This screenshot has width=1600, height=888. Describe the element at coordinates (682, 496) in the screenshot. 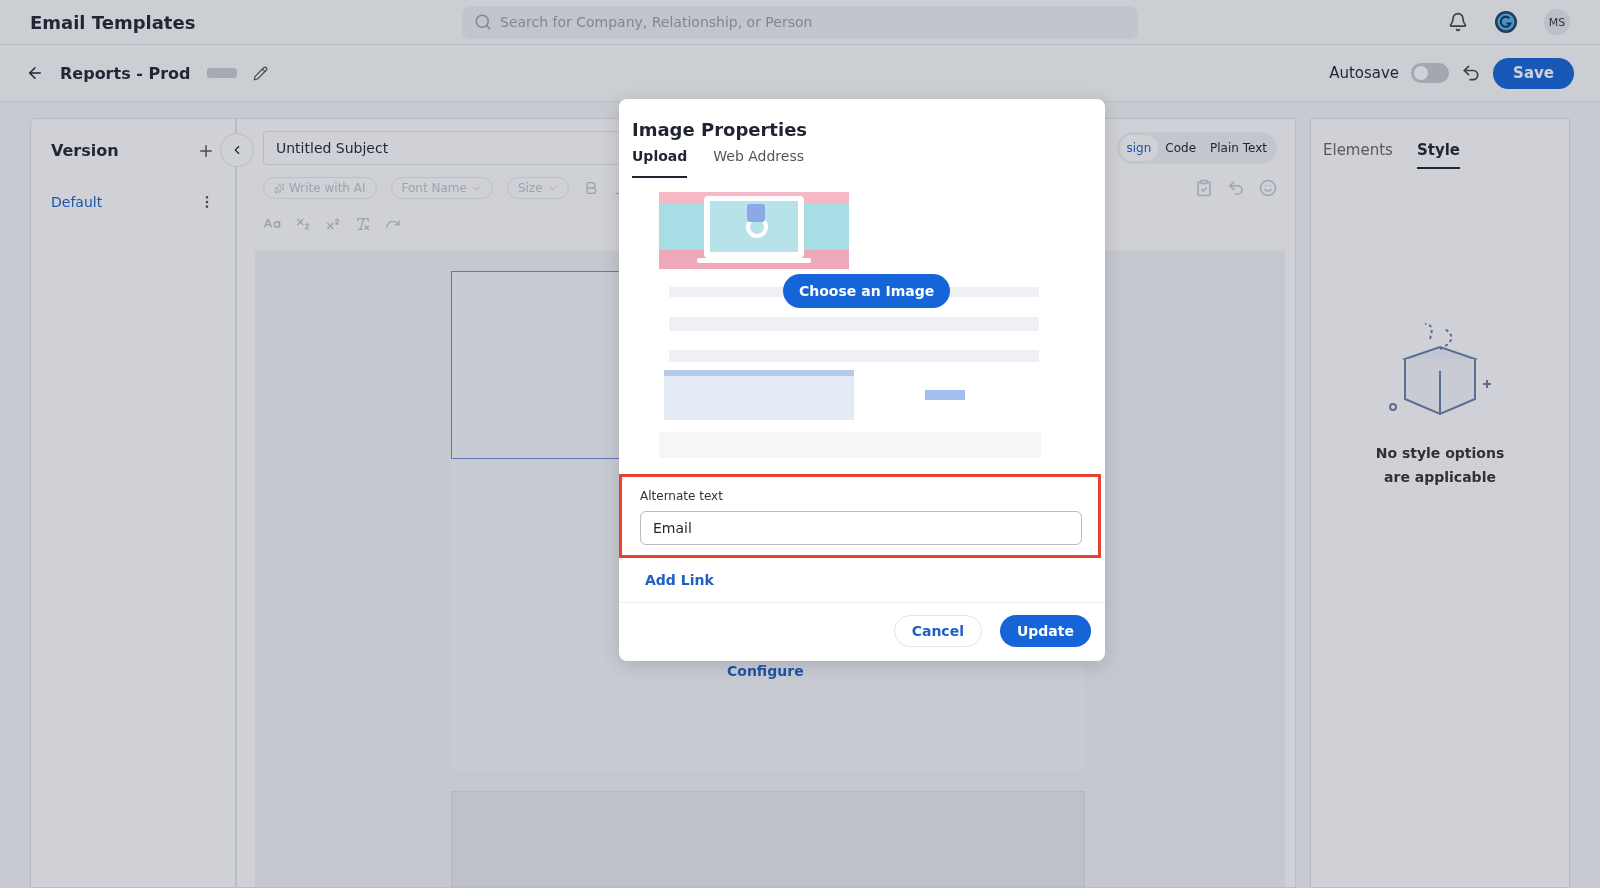

I see `alt-text-label: Alternate text` at that location.